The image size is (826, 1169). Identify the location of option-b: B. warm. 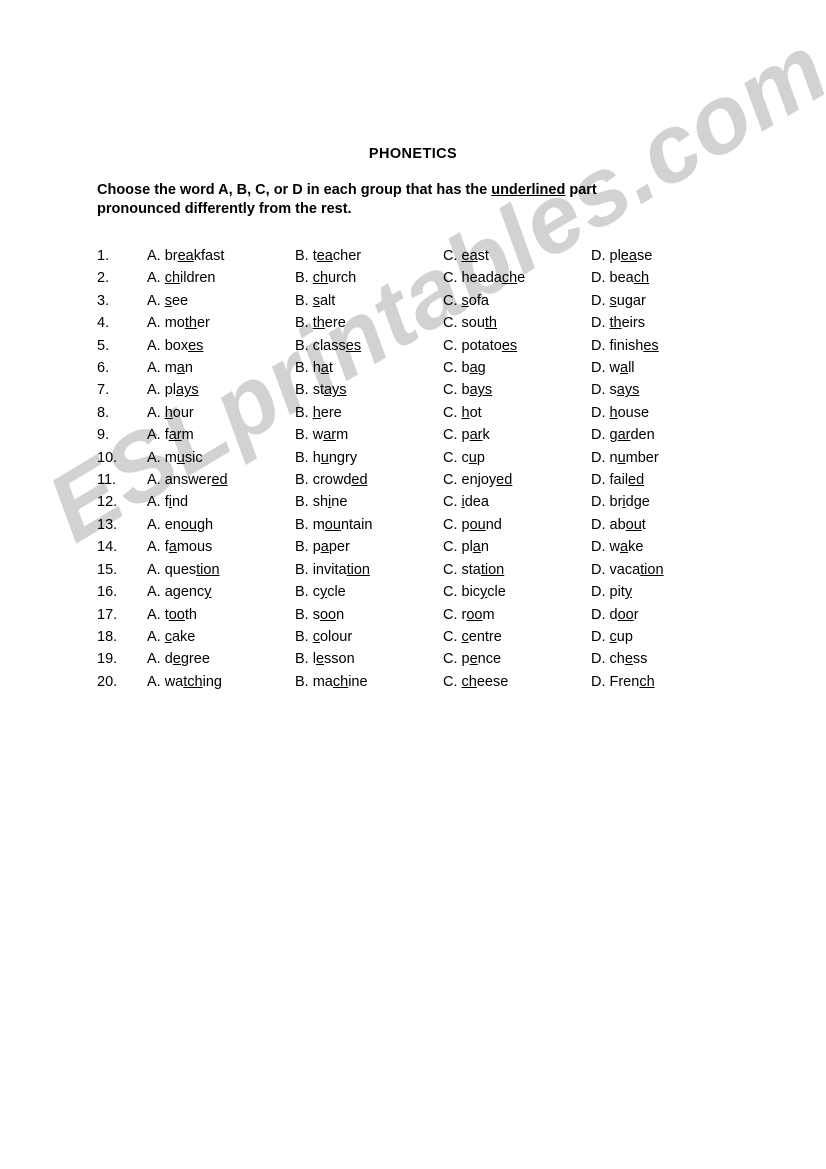
(369, 435).